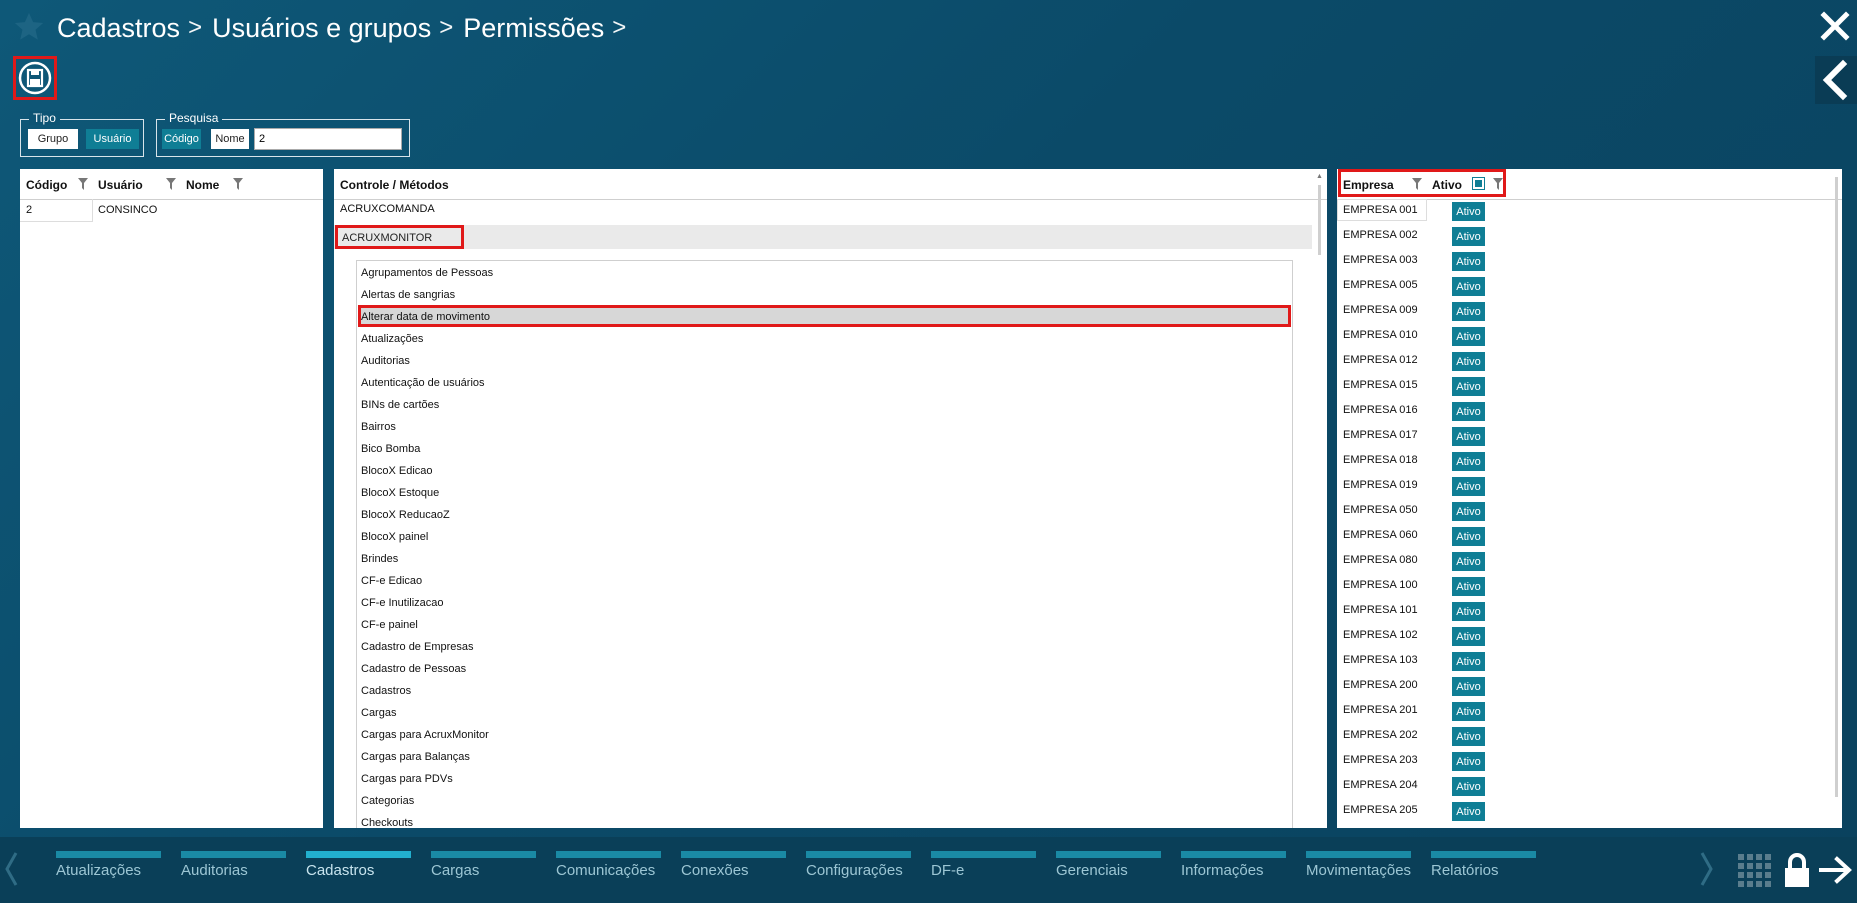 The width and height of the screenshot is (1857, 903). What do you see at coordinates (390, 449) in the screenshot?
I see `method-item: Bico Bomba` at bounding box center [390, 449].